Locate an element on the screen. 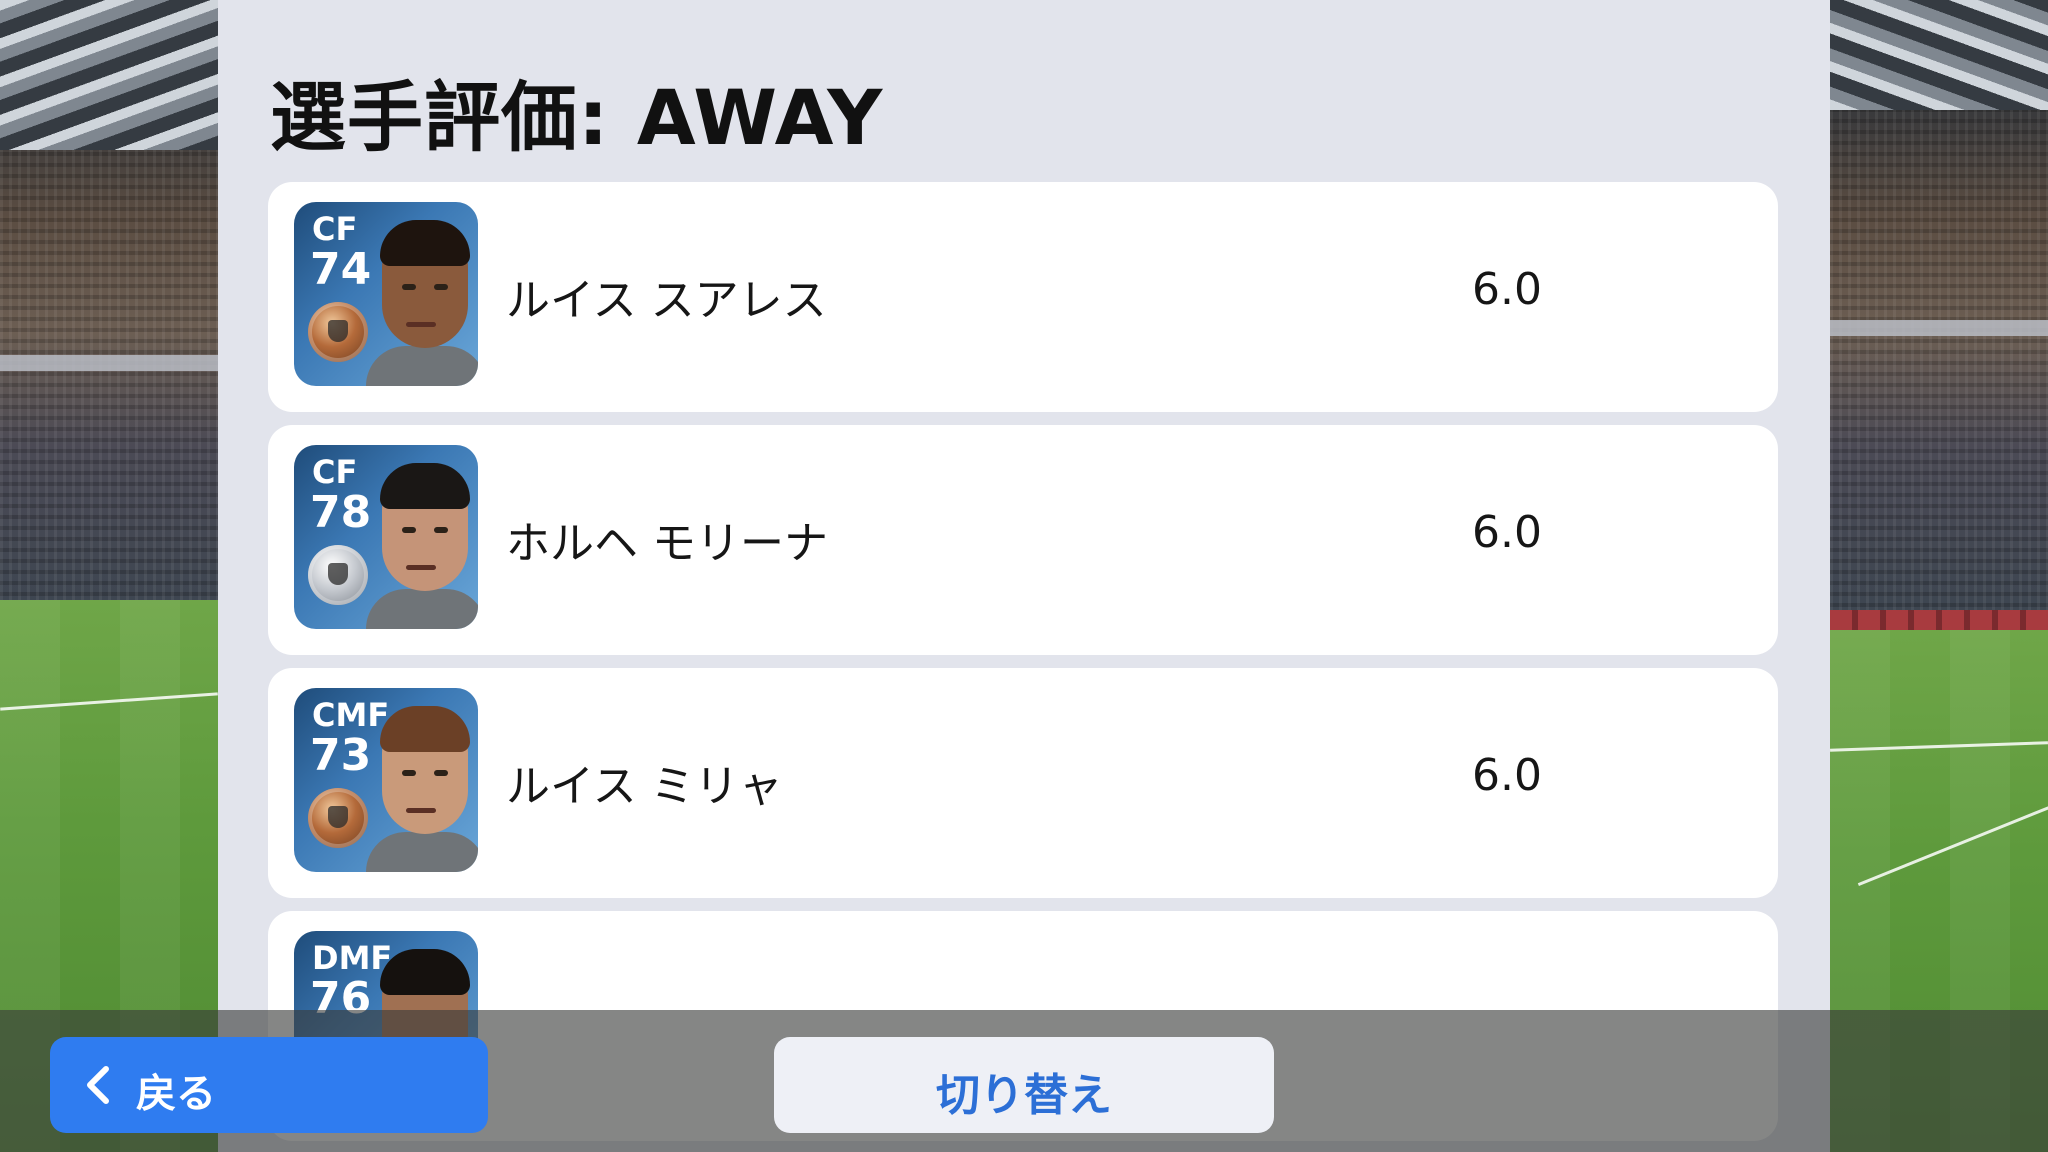 The image size is (2048, 1152). stadium-left is located at coordinates (109, 576).